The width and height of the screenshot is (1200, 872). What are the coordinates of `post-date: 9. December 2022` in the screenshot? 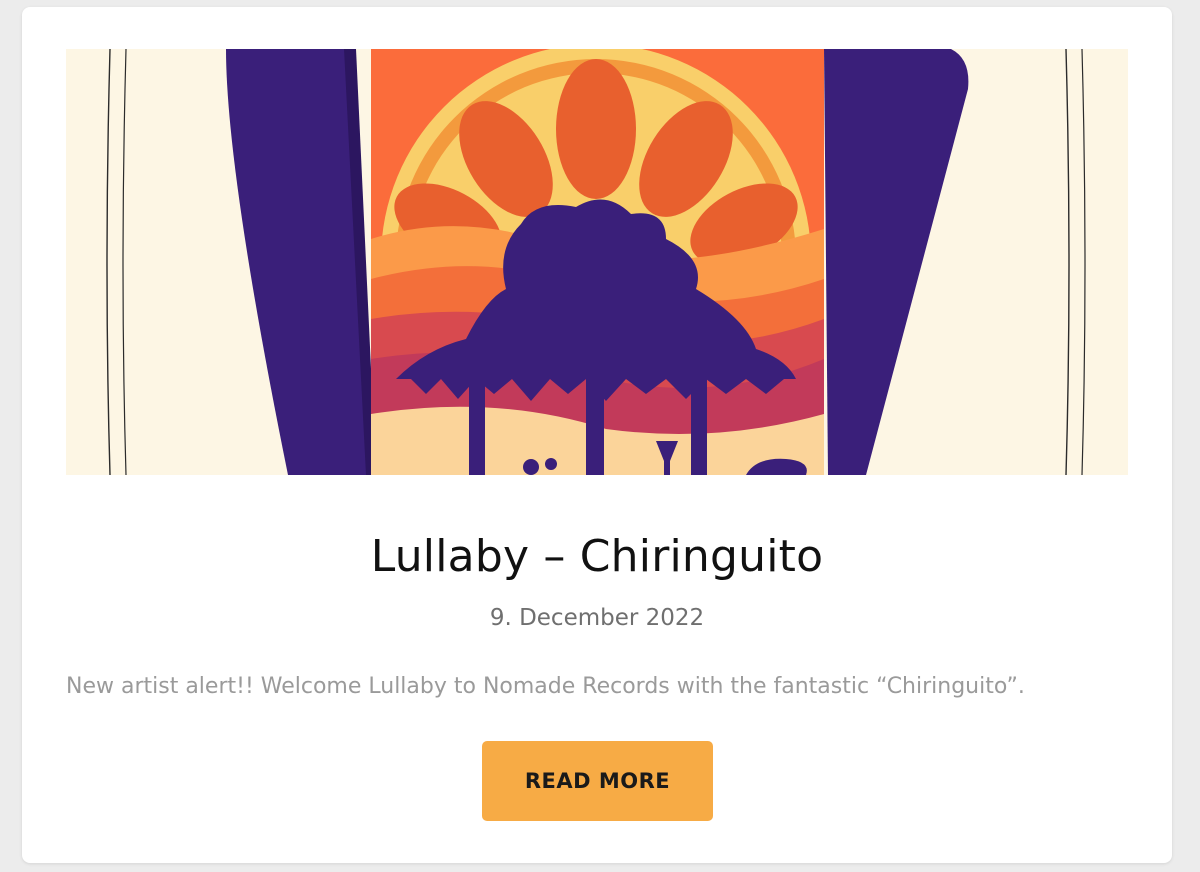 It's located at (597, 618).